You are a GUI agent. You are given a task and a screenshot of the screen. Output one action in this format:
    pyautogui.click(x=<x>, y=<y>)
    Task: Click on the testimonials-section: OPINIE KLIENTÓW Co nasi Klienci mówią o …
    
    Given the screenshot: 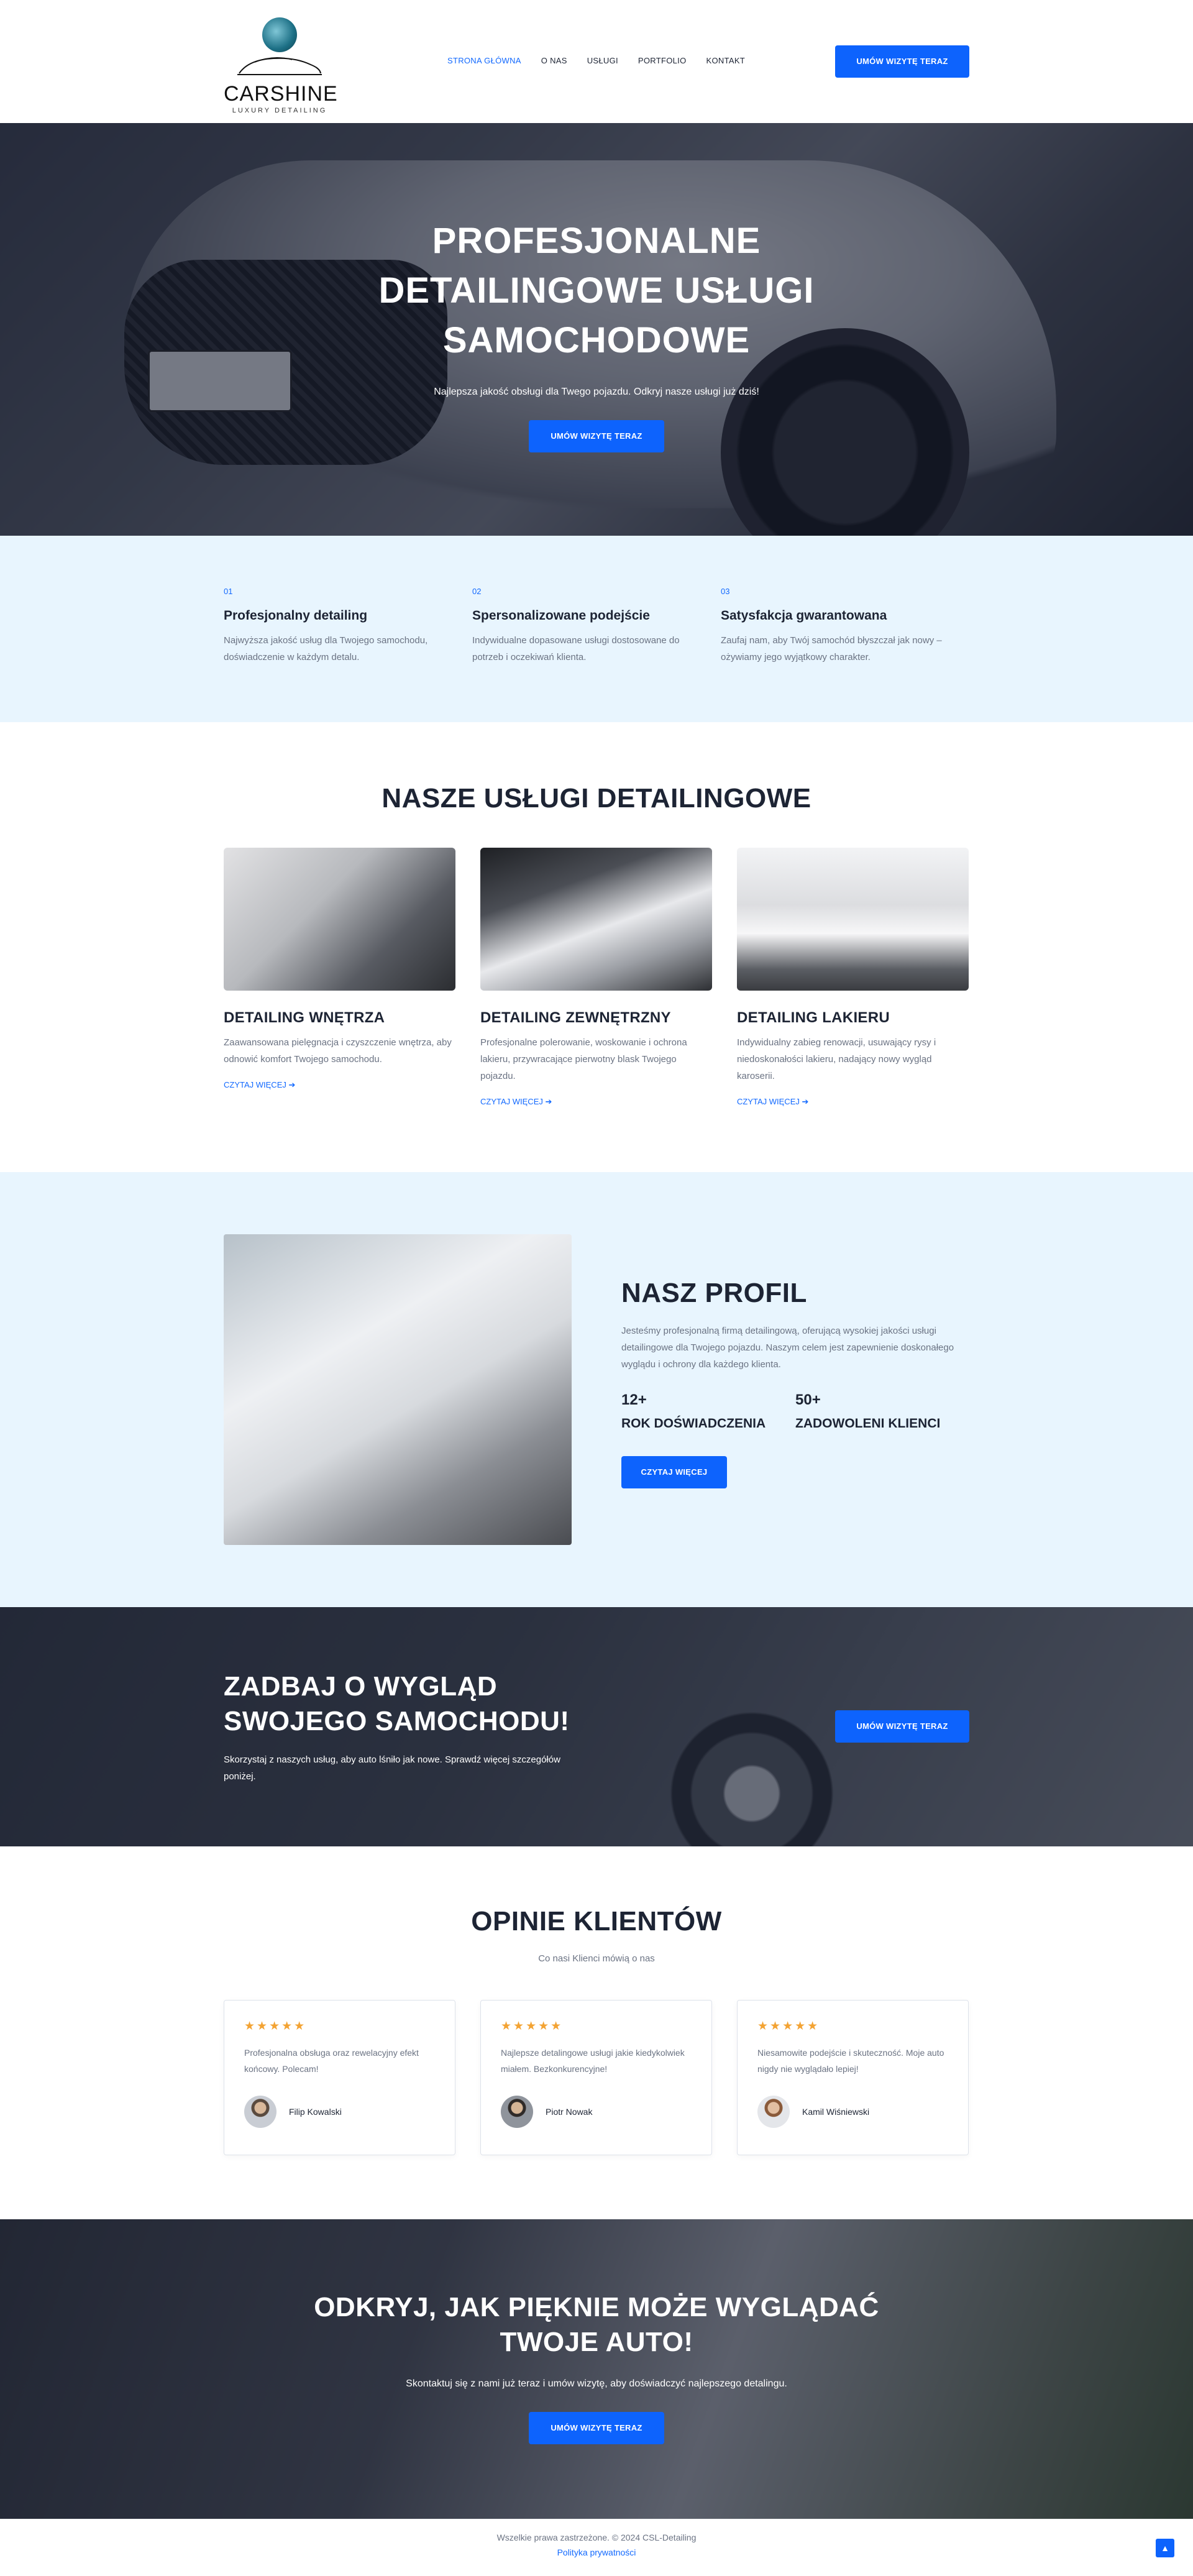 What is the action you would take?
    pyautogui.click(x=596, y=2032)
    